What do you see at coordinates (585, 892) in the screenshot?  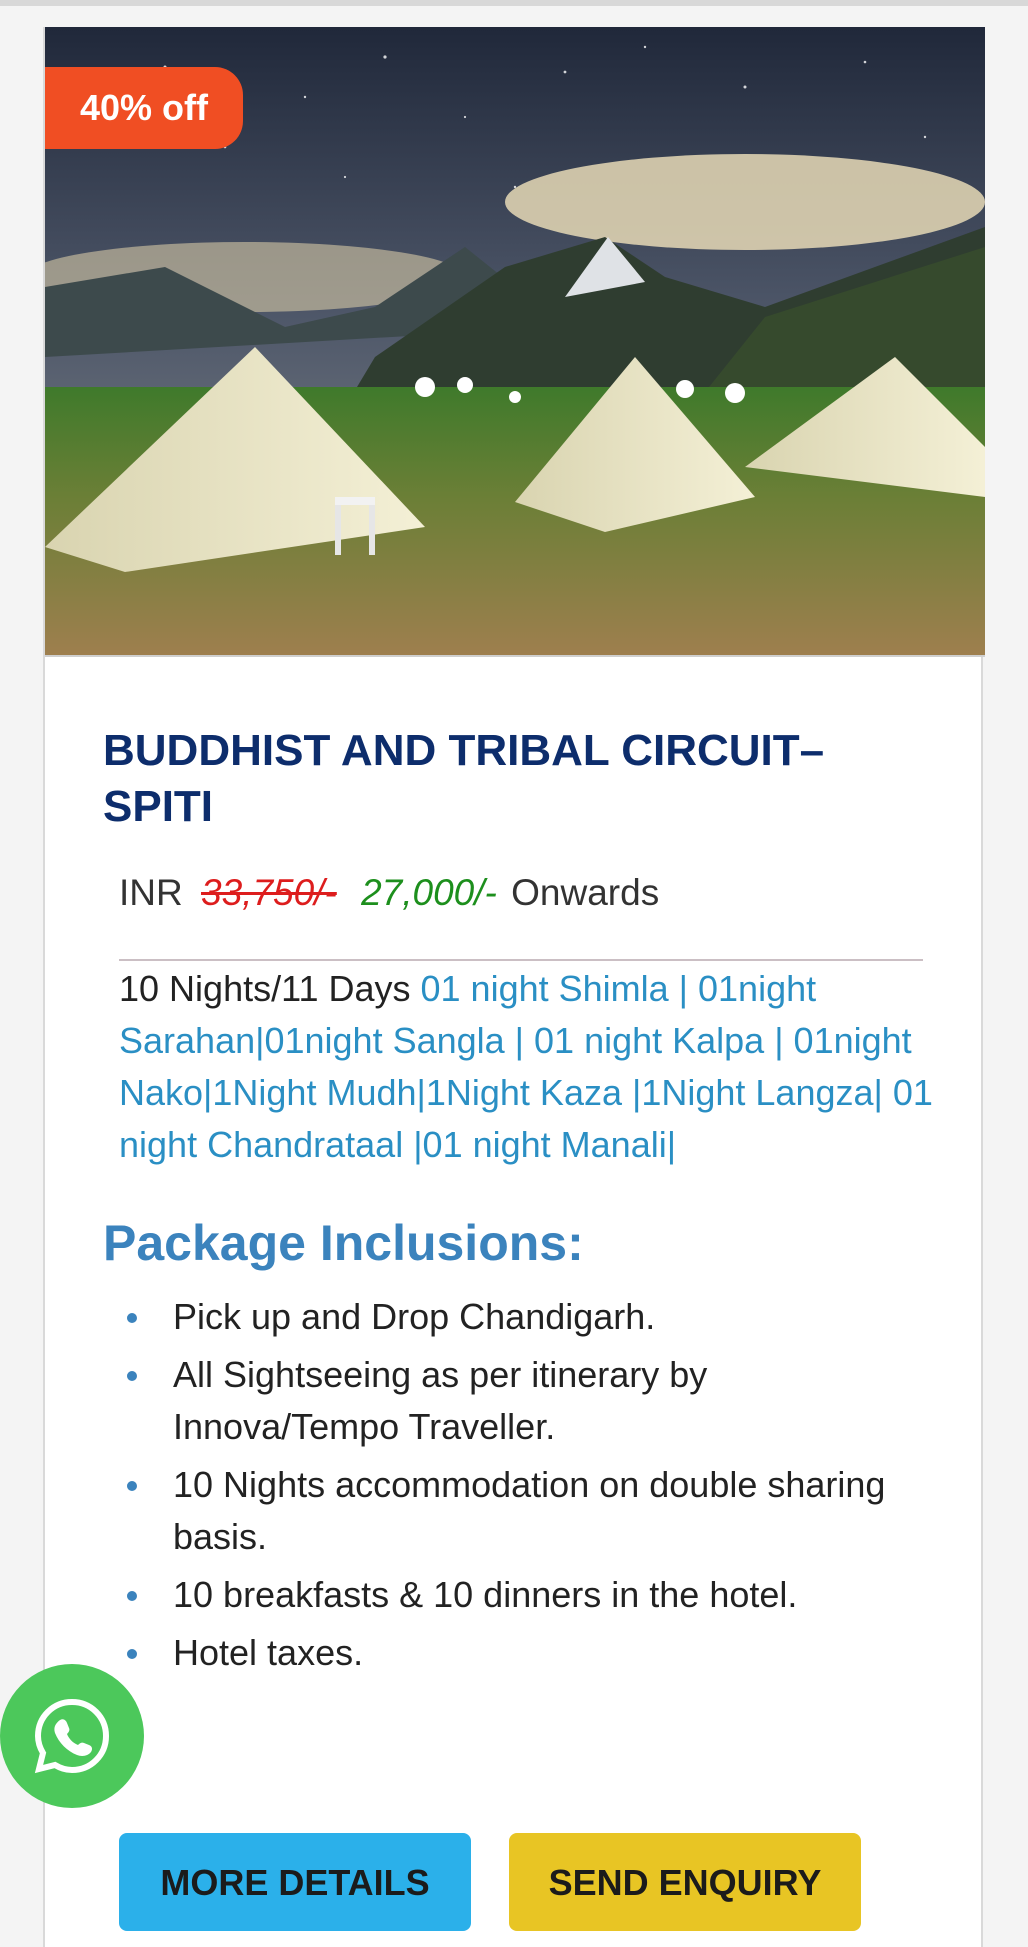 I see `price-suffix: Onwards` at bounding box center [585, 892].